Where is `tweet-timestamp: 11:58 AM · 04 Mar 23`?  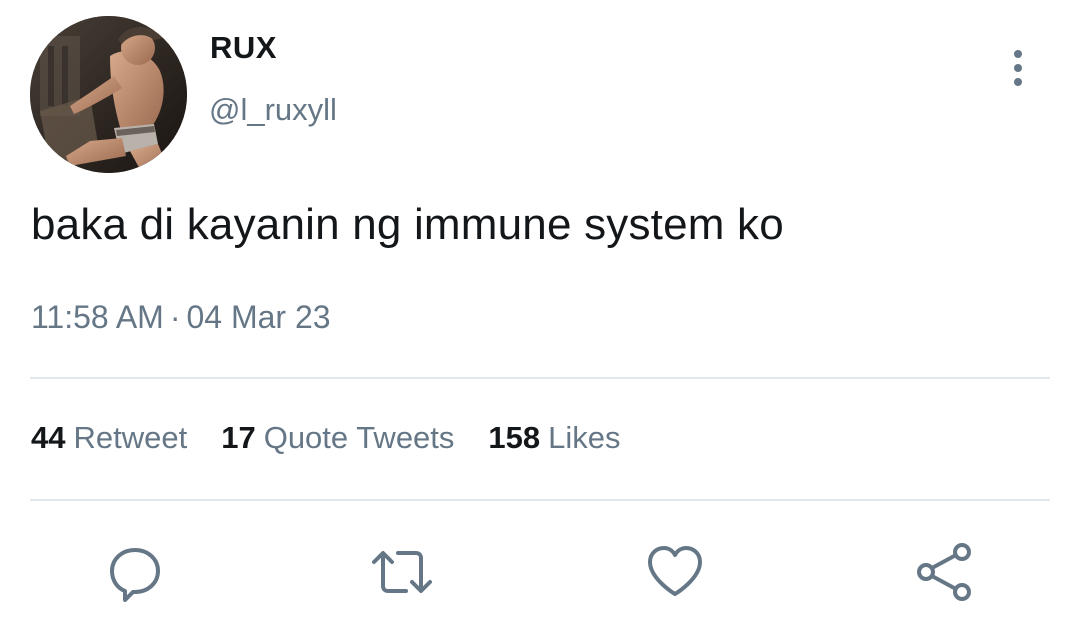 tweet-timestamp: 11:58 AM · 04 Mar 23 is located at coordinates (181, 317).